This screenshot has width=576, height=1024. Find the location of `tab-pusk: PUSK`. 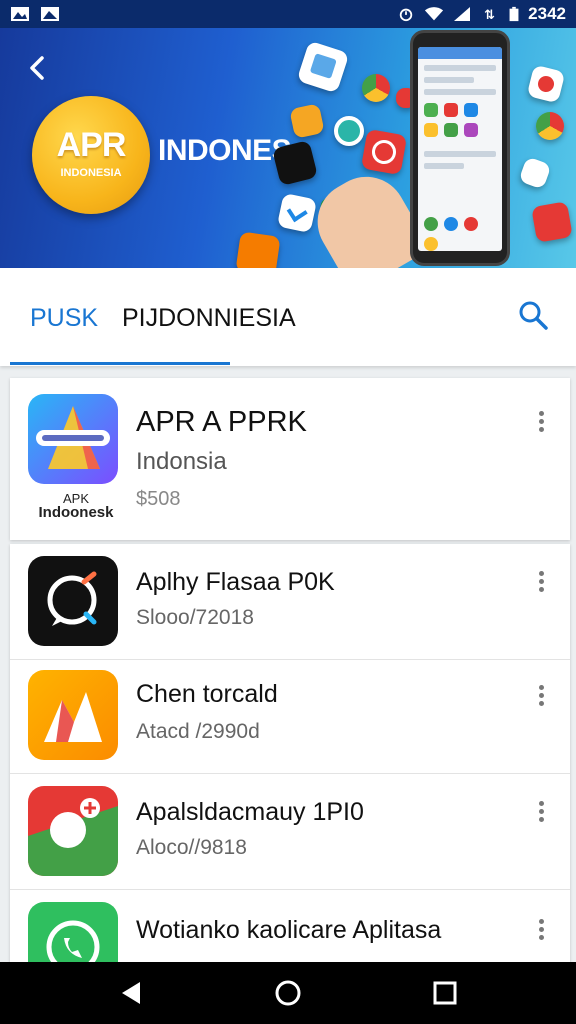

tab-pusk: PUSK is located at coordinates (64, 318).